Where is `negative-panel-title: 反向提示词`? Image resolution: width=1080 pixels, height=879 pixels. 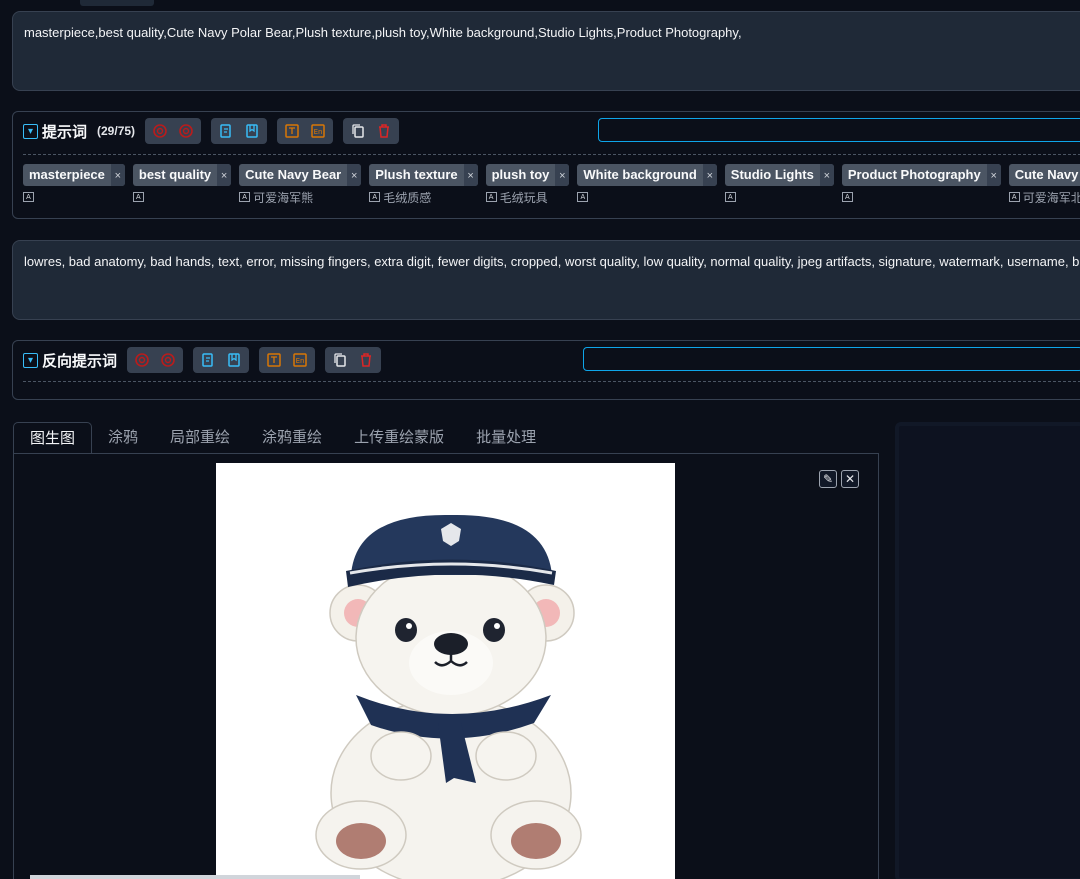
negative-panel-title: 反向提示词 is located at coordinates (80, 361).